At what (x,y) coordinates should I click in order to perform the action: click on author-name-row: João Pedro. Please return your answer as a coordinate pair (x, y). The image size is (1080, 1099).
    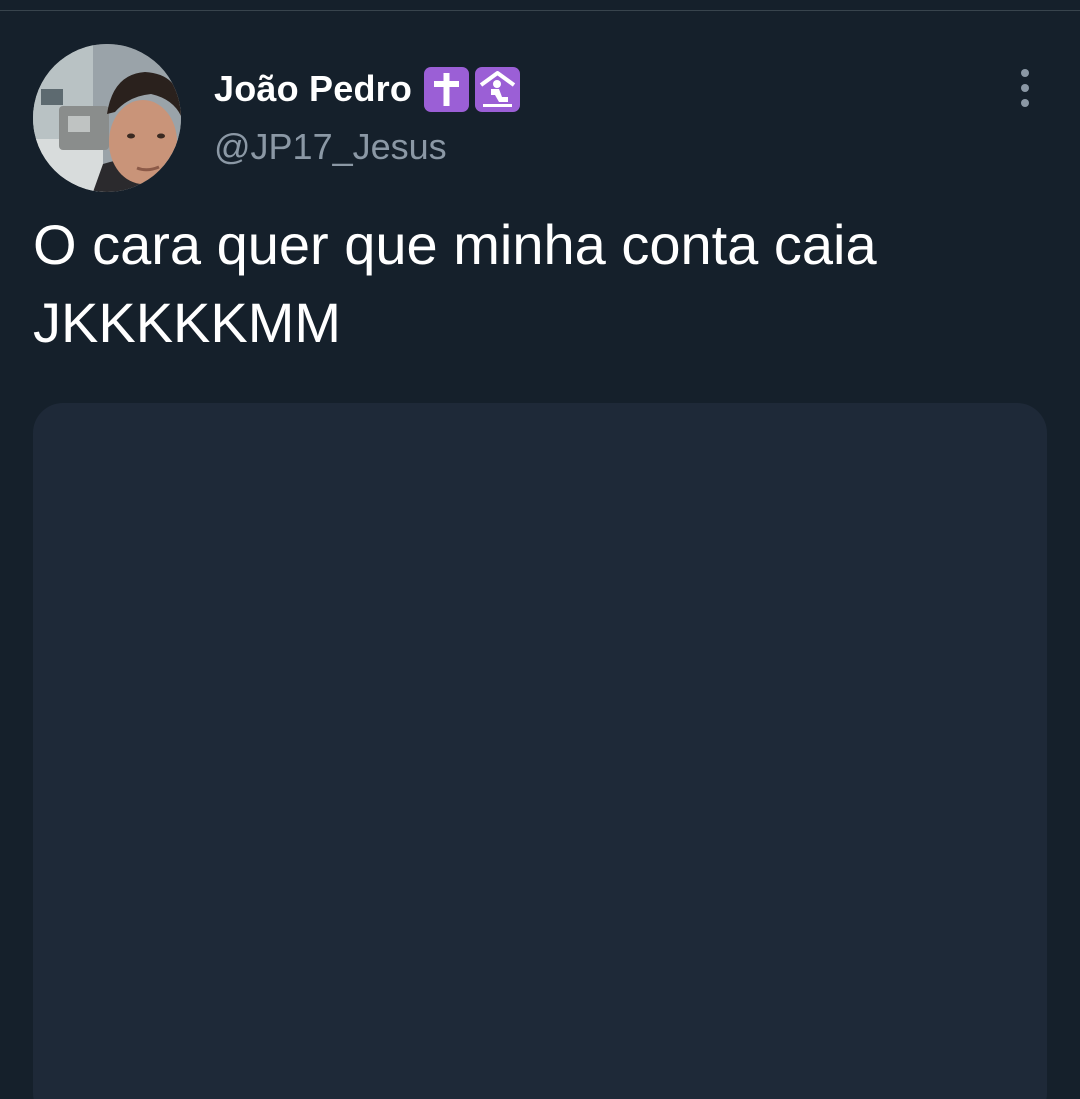
    Looking at the image, I should click on (367, 89).